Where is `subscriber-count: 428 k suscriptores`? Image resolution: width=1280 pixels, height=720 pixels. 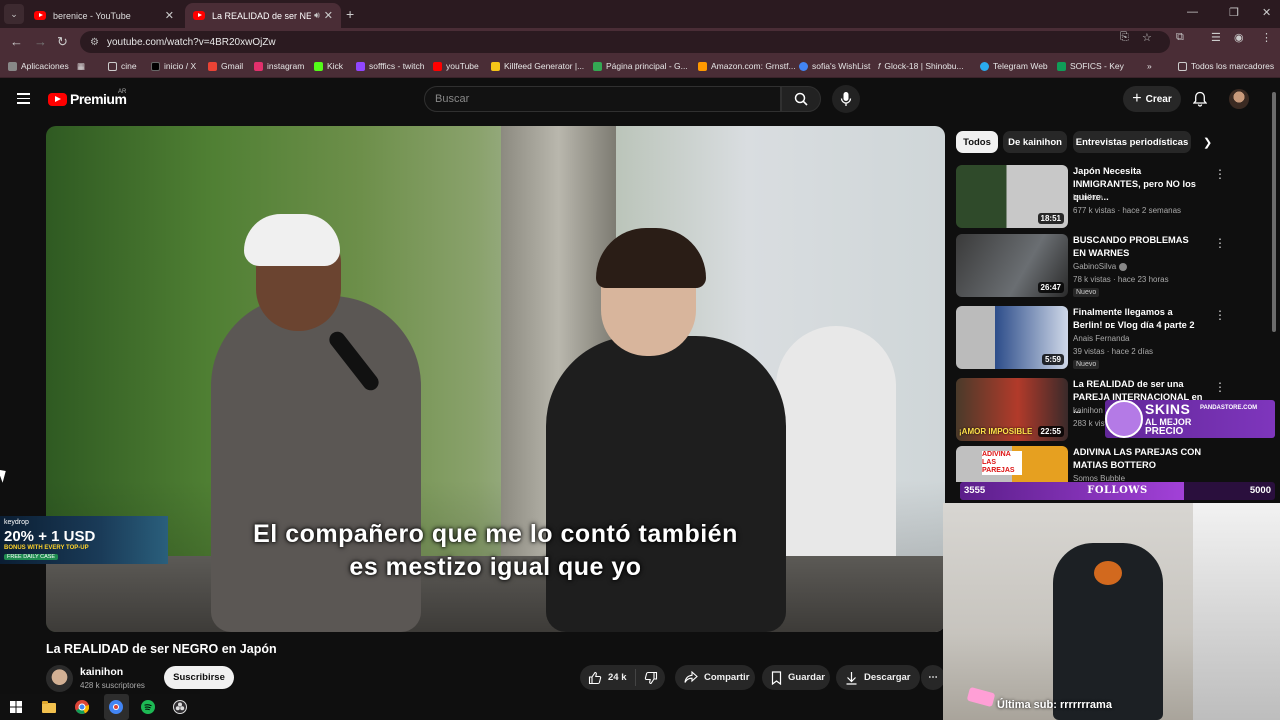
subscriber-count: 428 k suscriptores is located at coordinates (112, 685).